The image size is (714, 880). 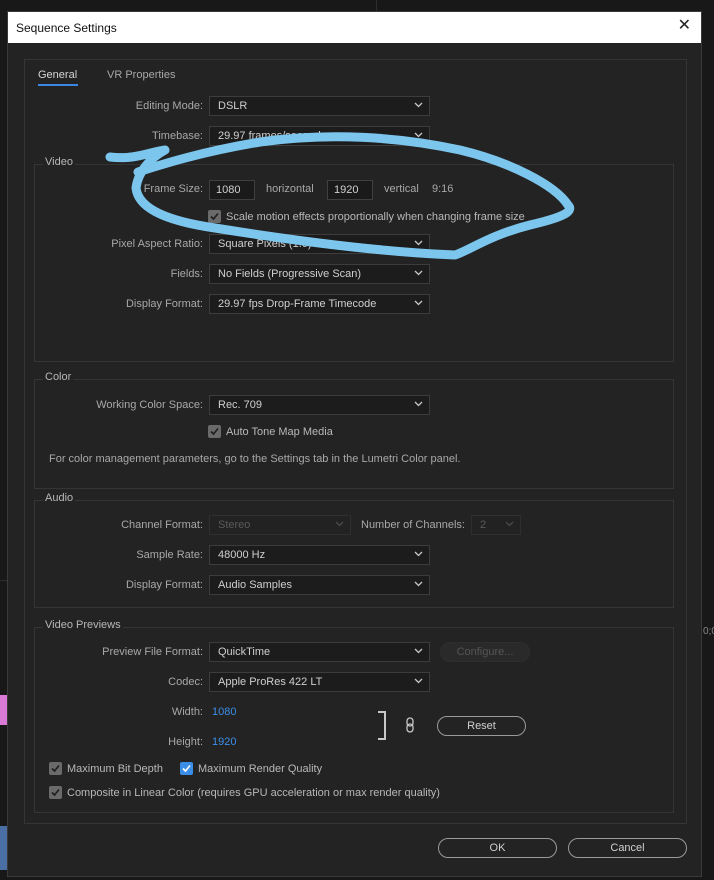 What do you see at coordinates (481, 726) in the screenshot?
I see `reset-button: Reset` at bounding box center [481, 726].